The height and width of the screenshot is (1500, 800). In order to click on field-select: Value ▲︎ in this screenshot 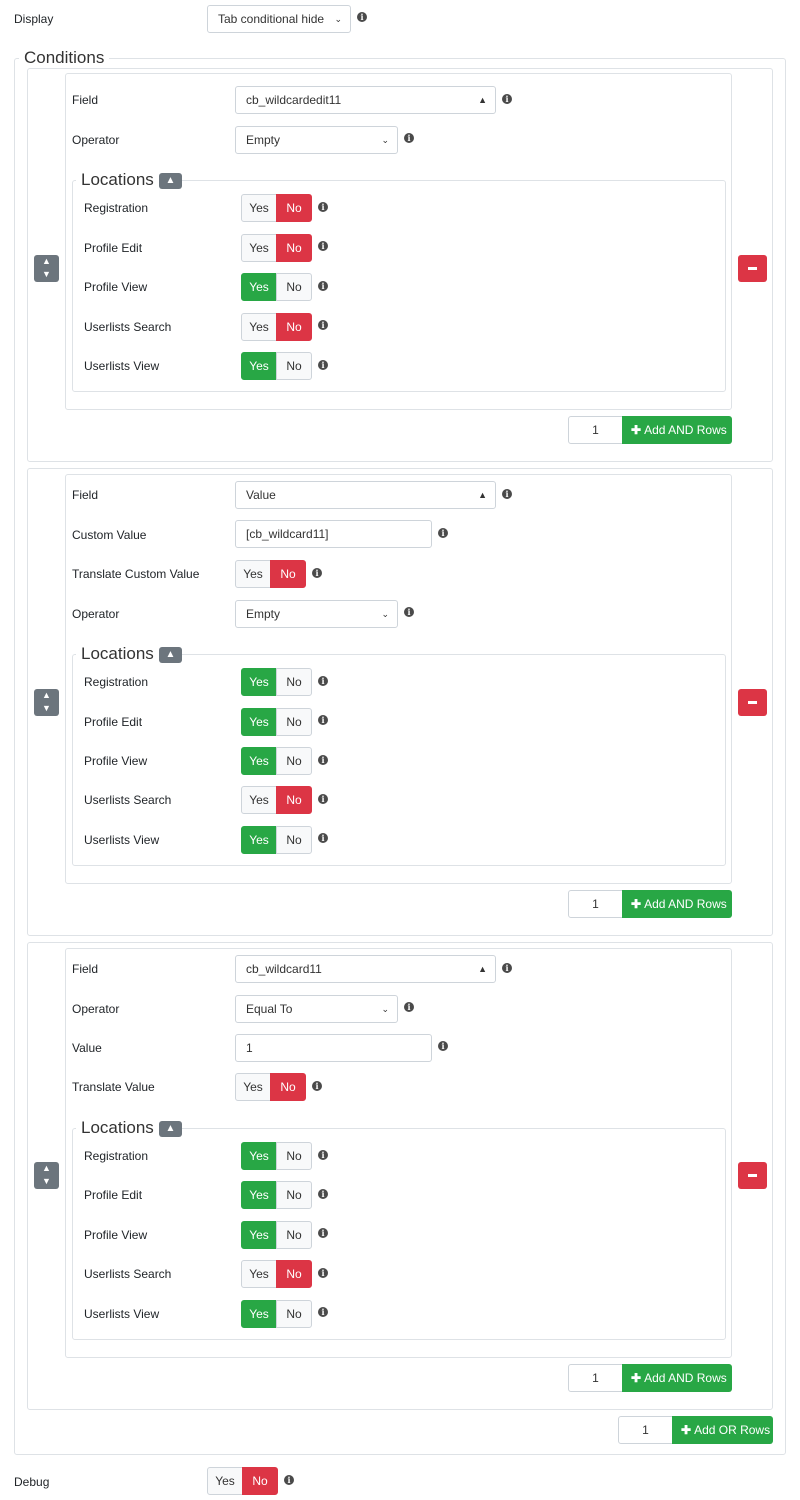, I will do `click(365, 495)`.